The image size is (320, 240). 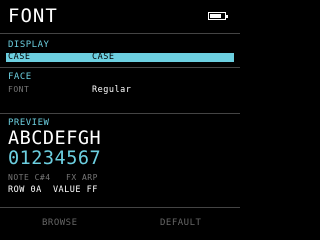 What do you see at coordinates (29, 177) in the screenshot?
I see `preview-note-text: NOTE C#4` at bounding box center [29, 177].